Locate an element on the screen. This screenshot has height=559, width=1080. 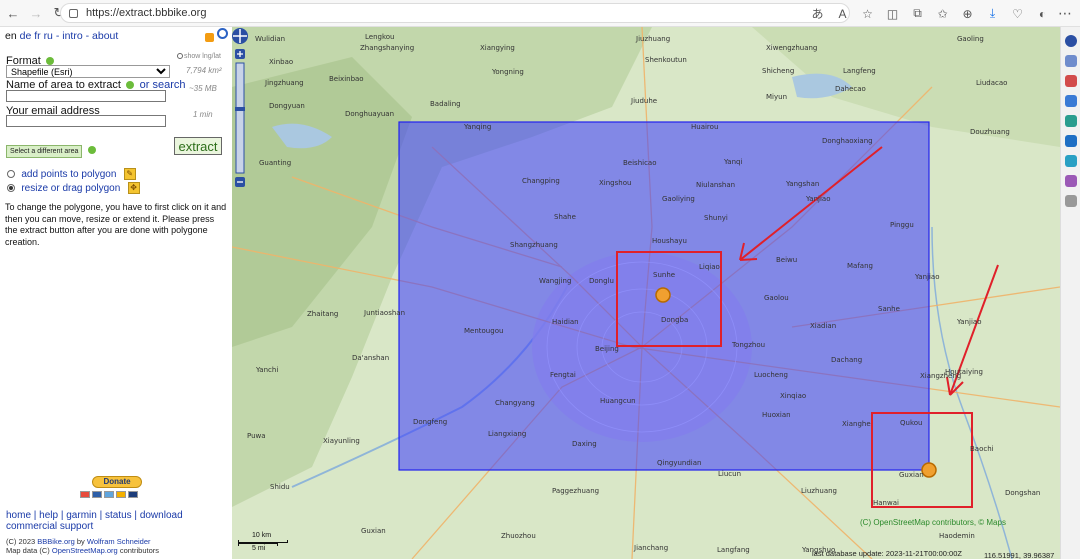
map-attribution: (C) OpenStreetMap contributors, © Maps is located at coordinates (933, 522).